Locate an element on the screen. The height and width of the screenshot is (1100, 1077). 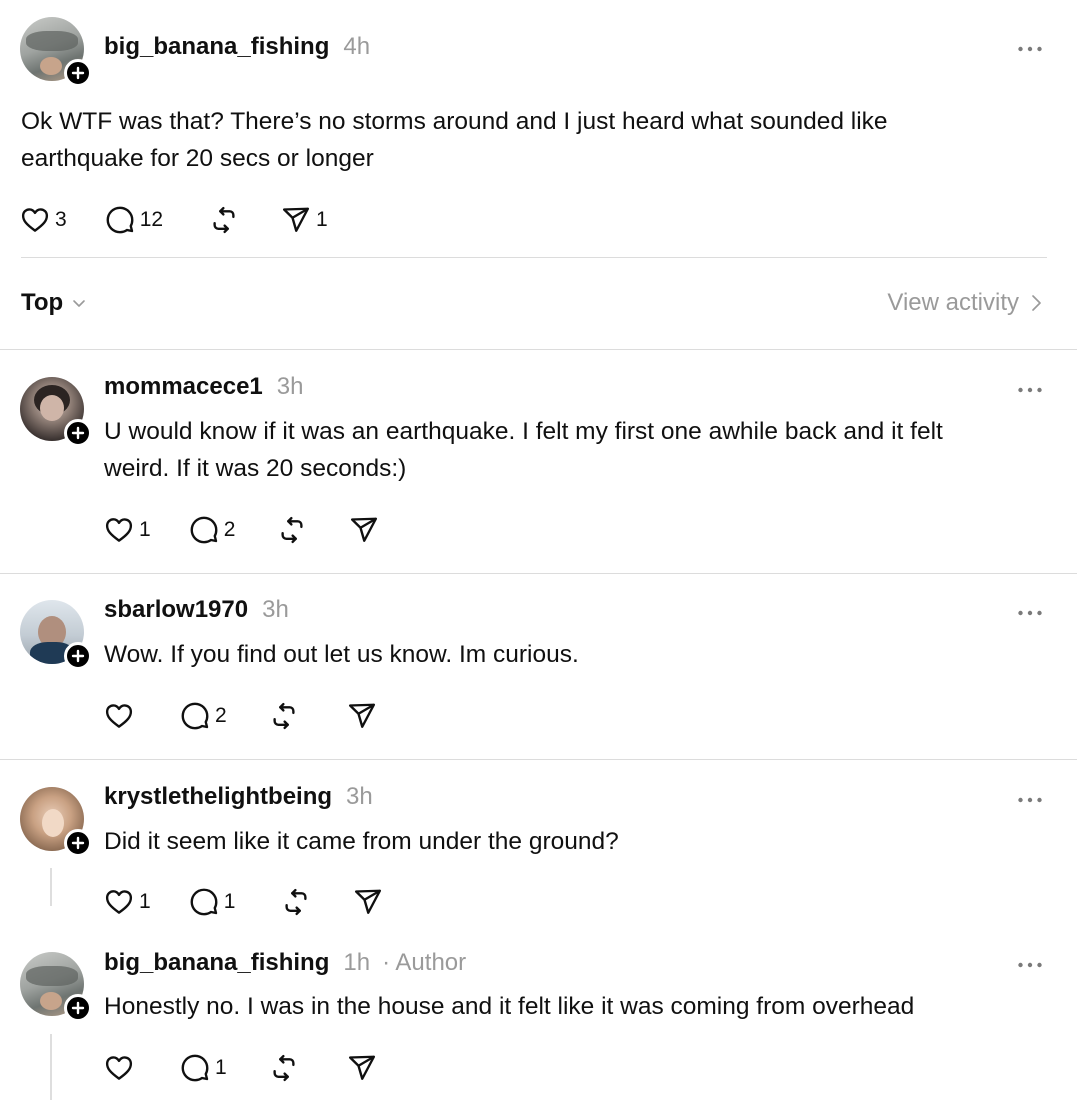
comment-header: mommacece1 3h is located at coordinates (203, 387).